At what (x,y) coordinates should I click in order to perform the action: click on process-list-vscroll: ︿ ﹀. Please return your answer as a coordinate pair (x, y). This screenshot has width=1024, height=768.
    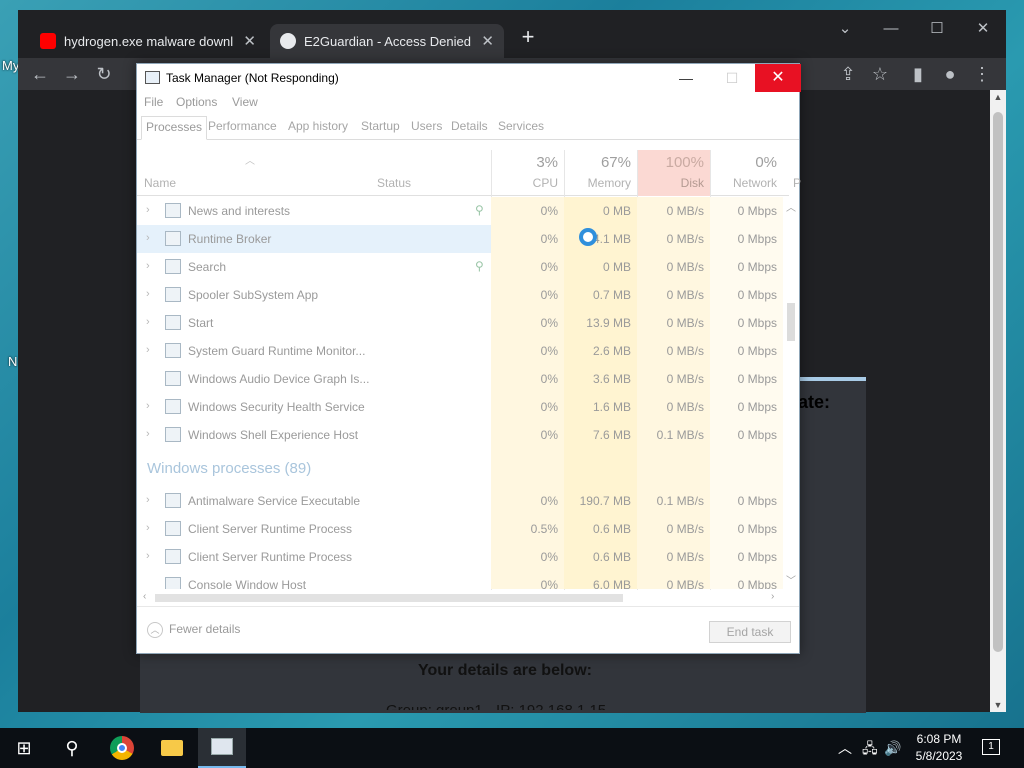
    Looking at the image, I should click on (791, 393).